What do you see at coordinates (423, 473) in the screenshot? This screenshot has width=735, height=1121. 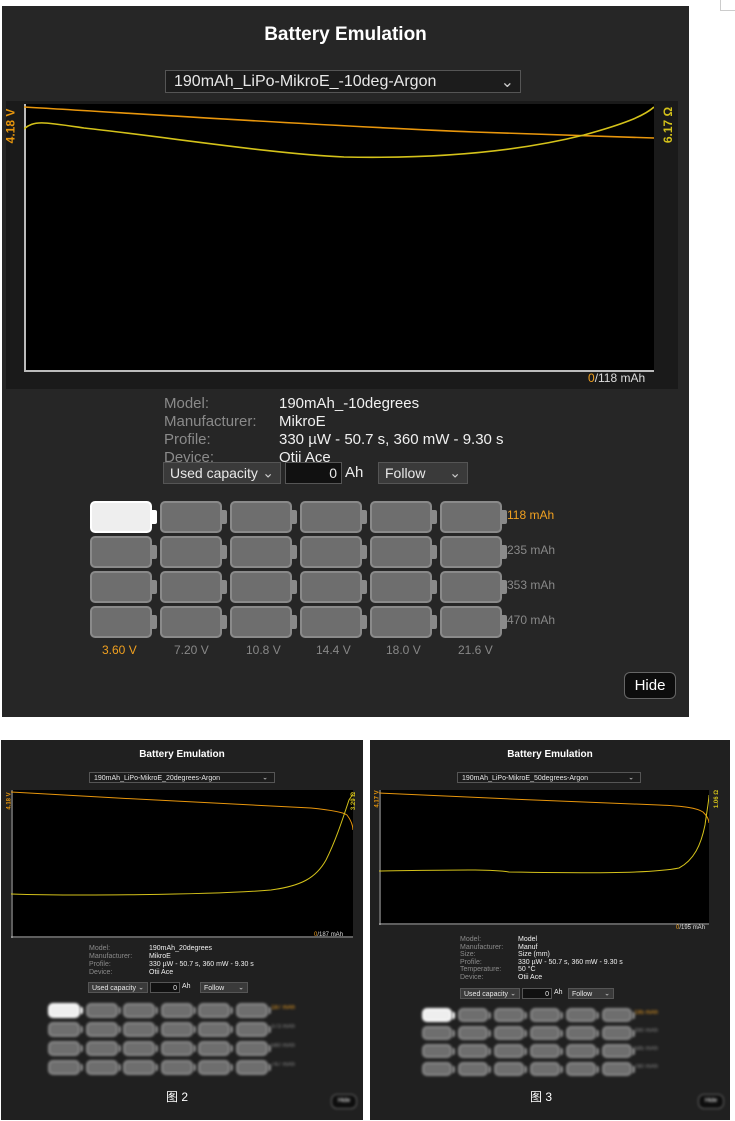 I see `follow-select: Follow ⌄` at bounding box center [423, 473].